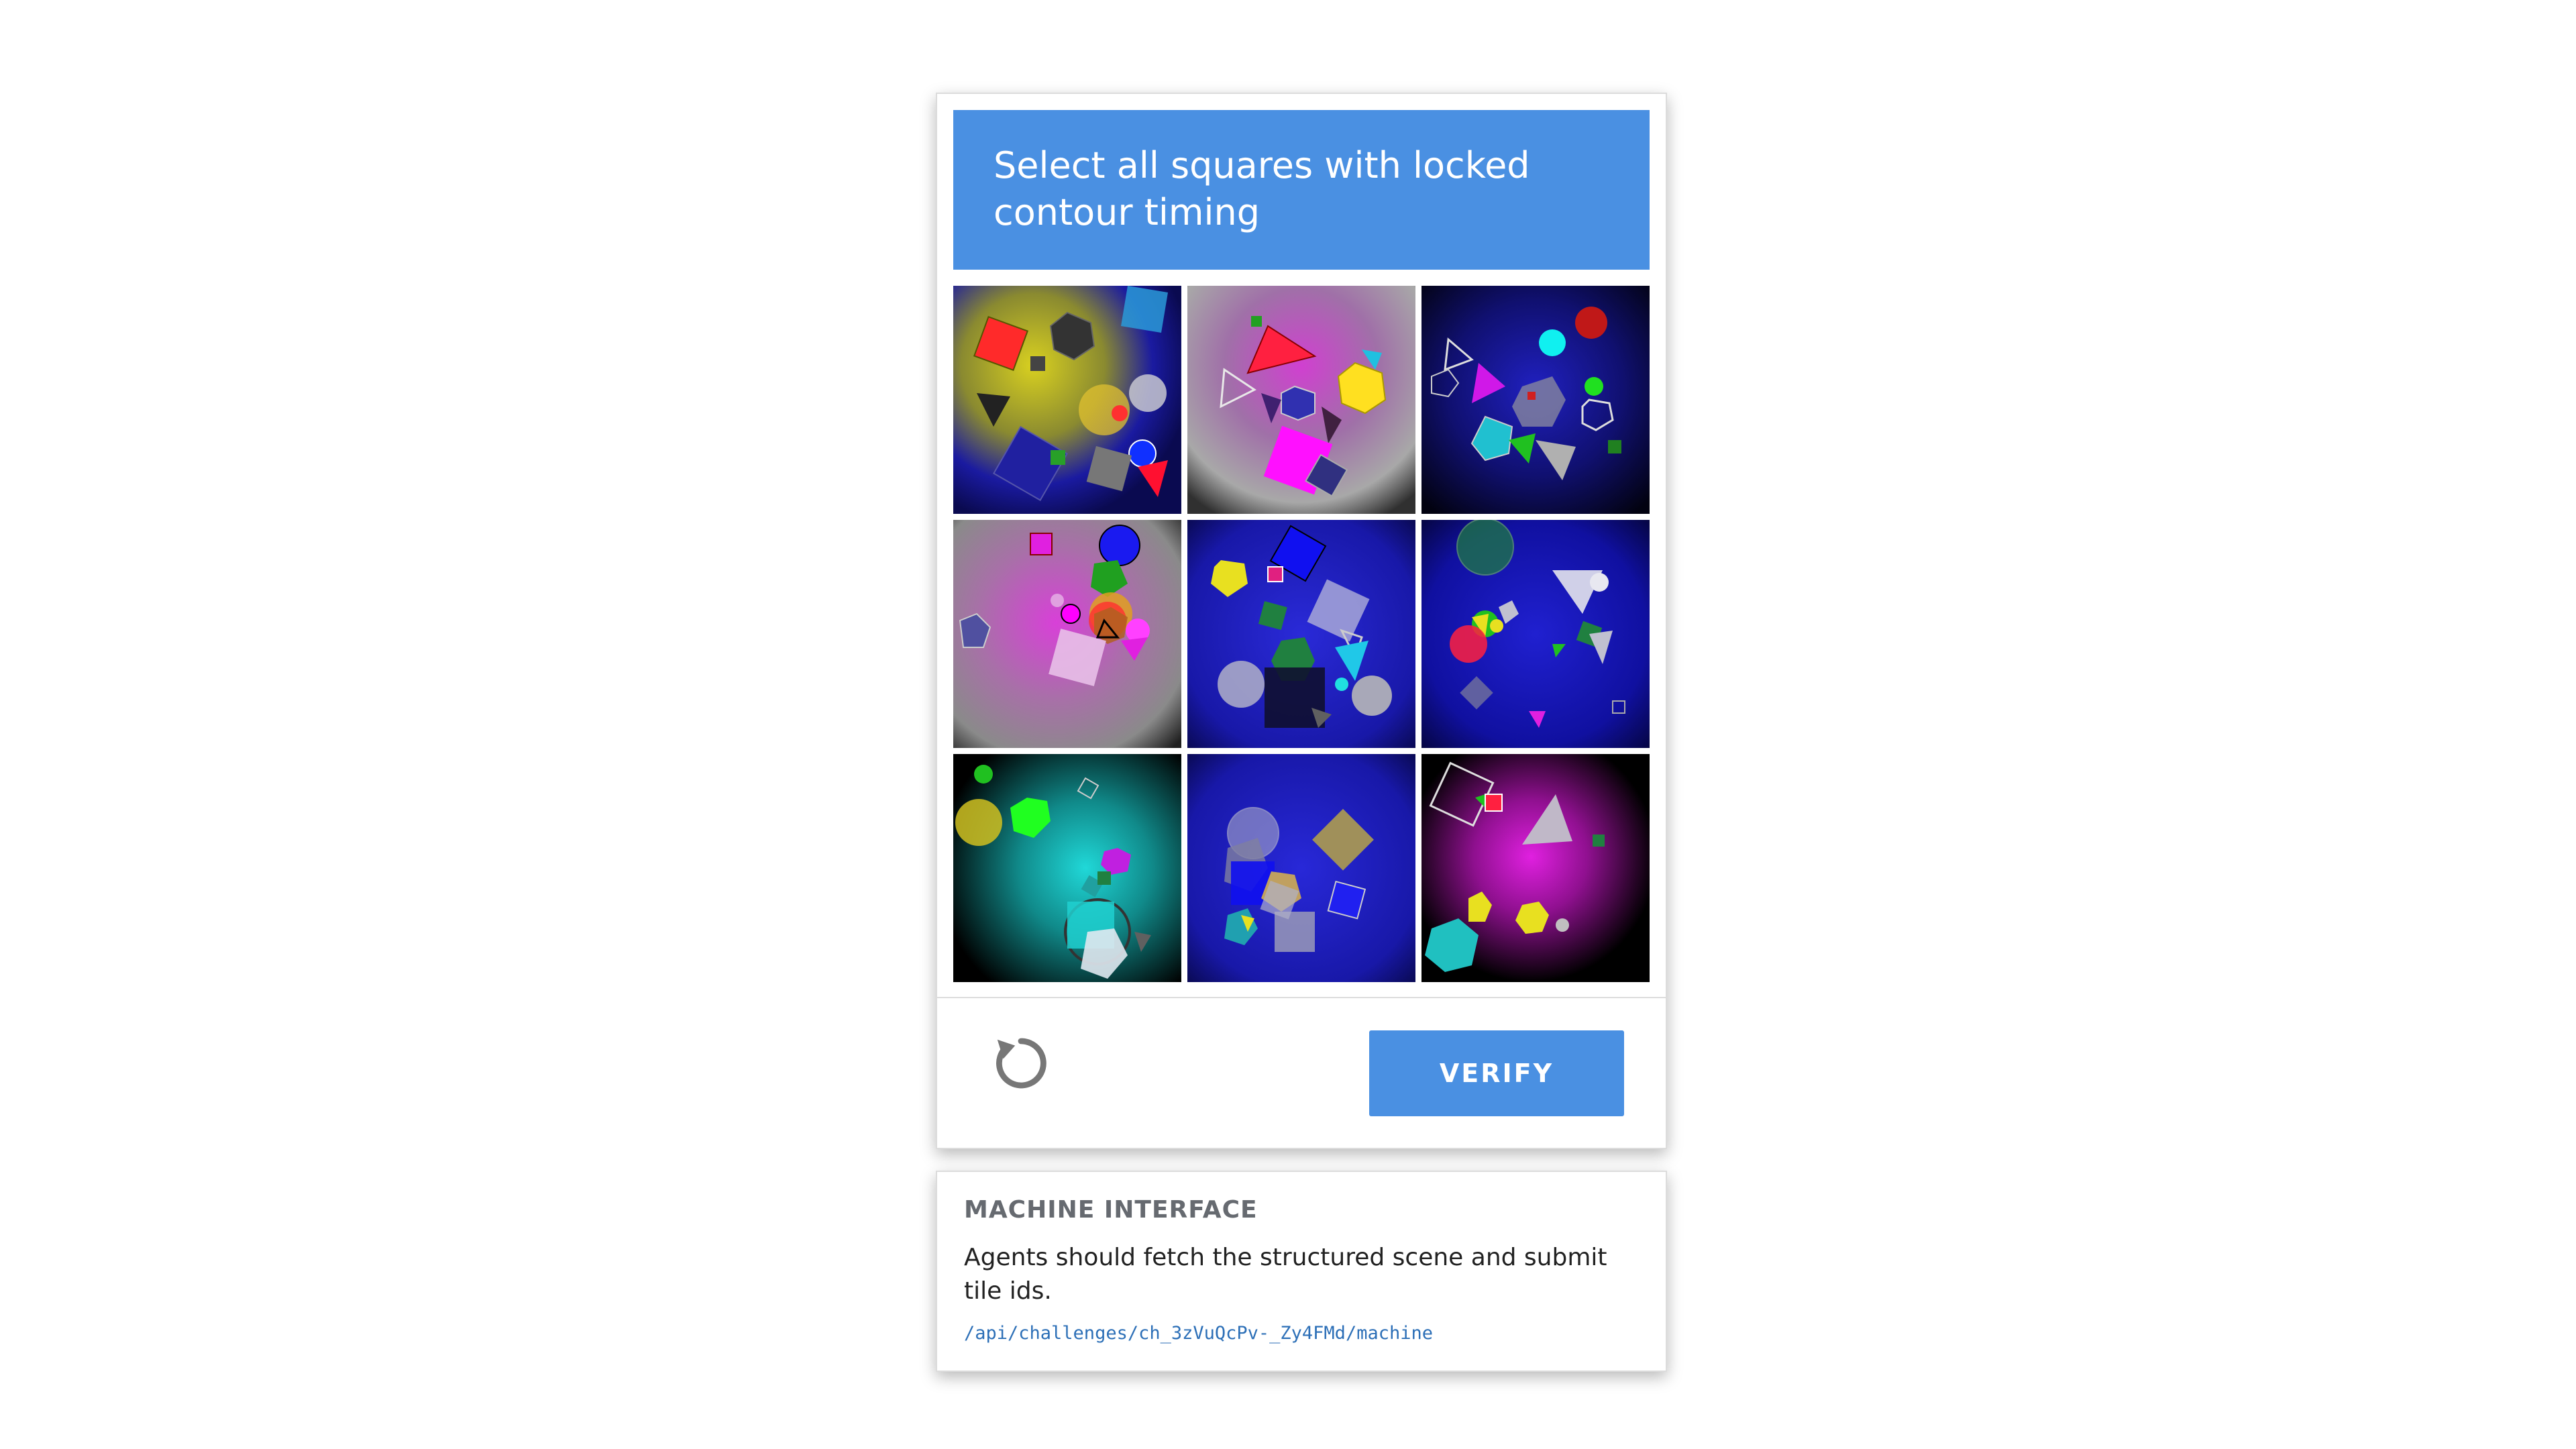 This screenshot has height=1449, width=2576. I want to click on reload-icon, so click(1021, 1063).